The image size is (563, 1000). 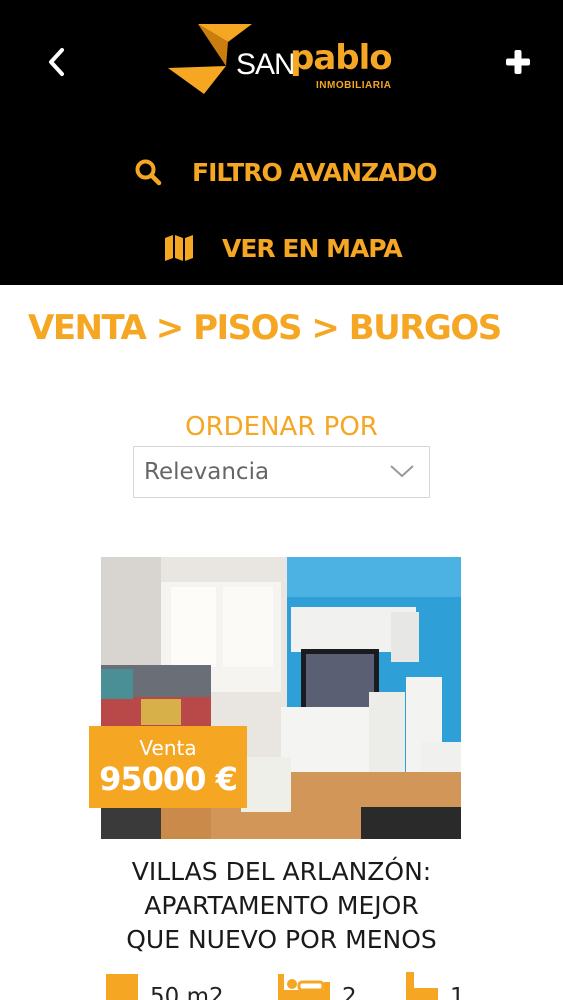 I want to click on listing-type: Venta, so click(x=168, y=748).